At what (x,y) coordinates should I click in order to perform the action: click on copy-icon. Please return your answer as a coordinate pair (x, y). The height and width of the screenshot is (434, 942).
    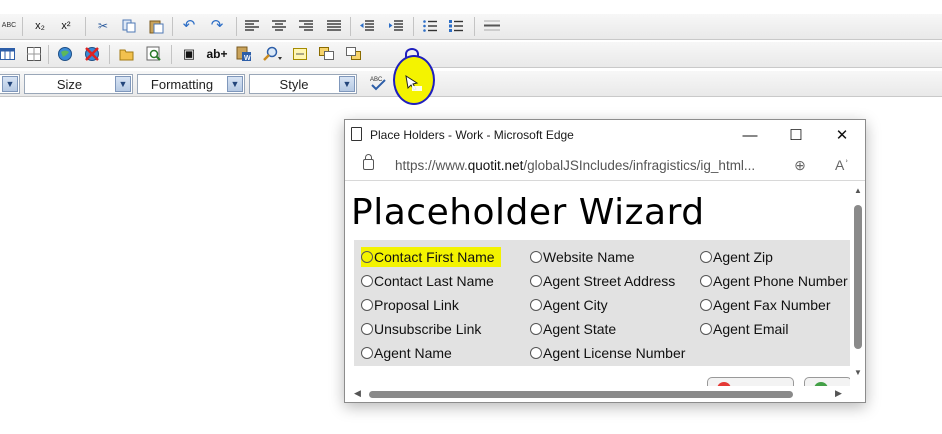
    Looking at the image, I should click on (129, 26).